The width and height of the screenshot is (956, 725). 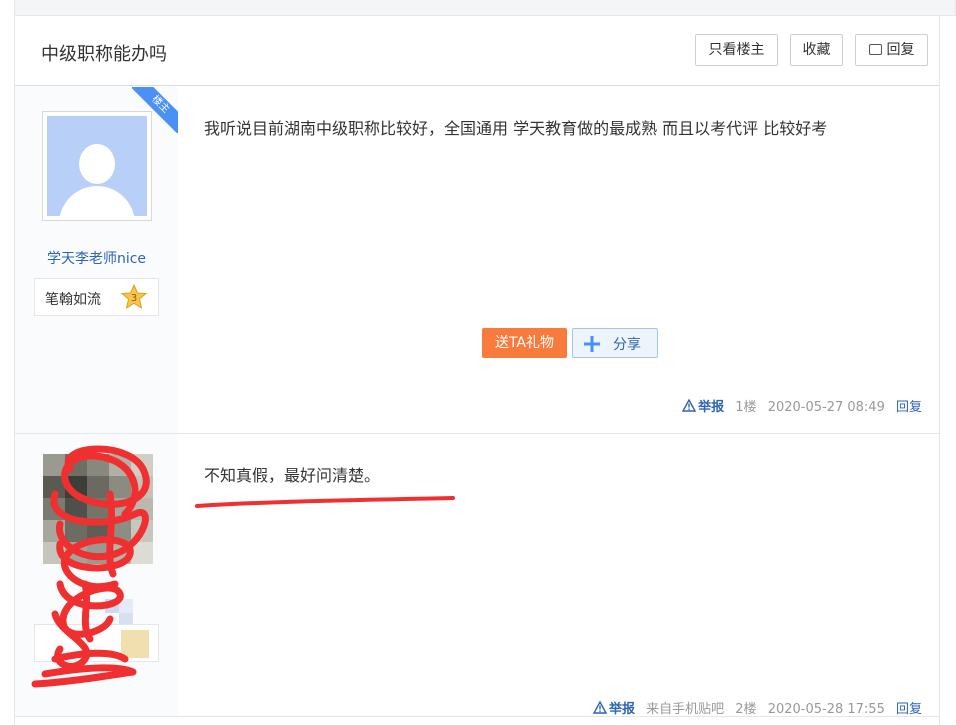 I want to click on only-op-button: 只看楼主, so click(x=736, y=50).